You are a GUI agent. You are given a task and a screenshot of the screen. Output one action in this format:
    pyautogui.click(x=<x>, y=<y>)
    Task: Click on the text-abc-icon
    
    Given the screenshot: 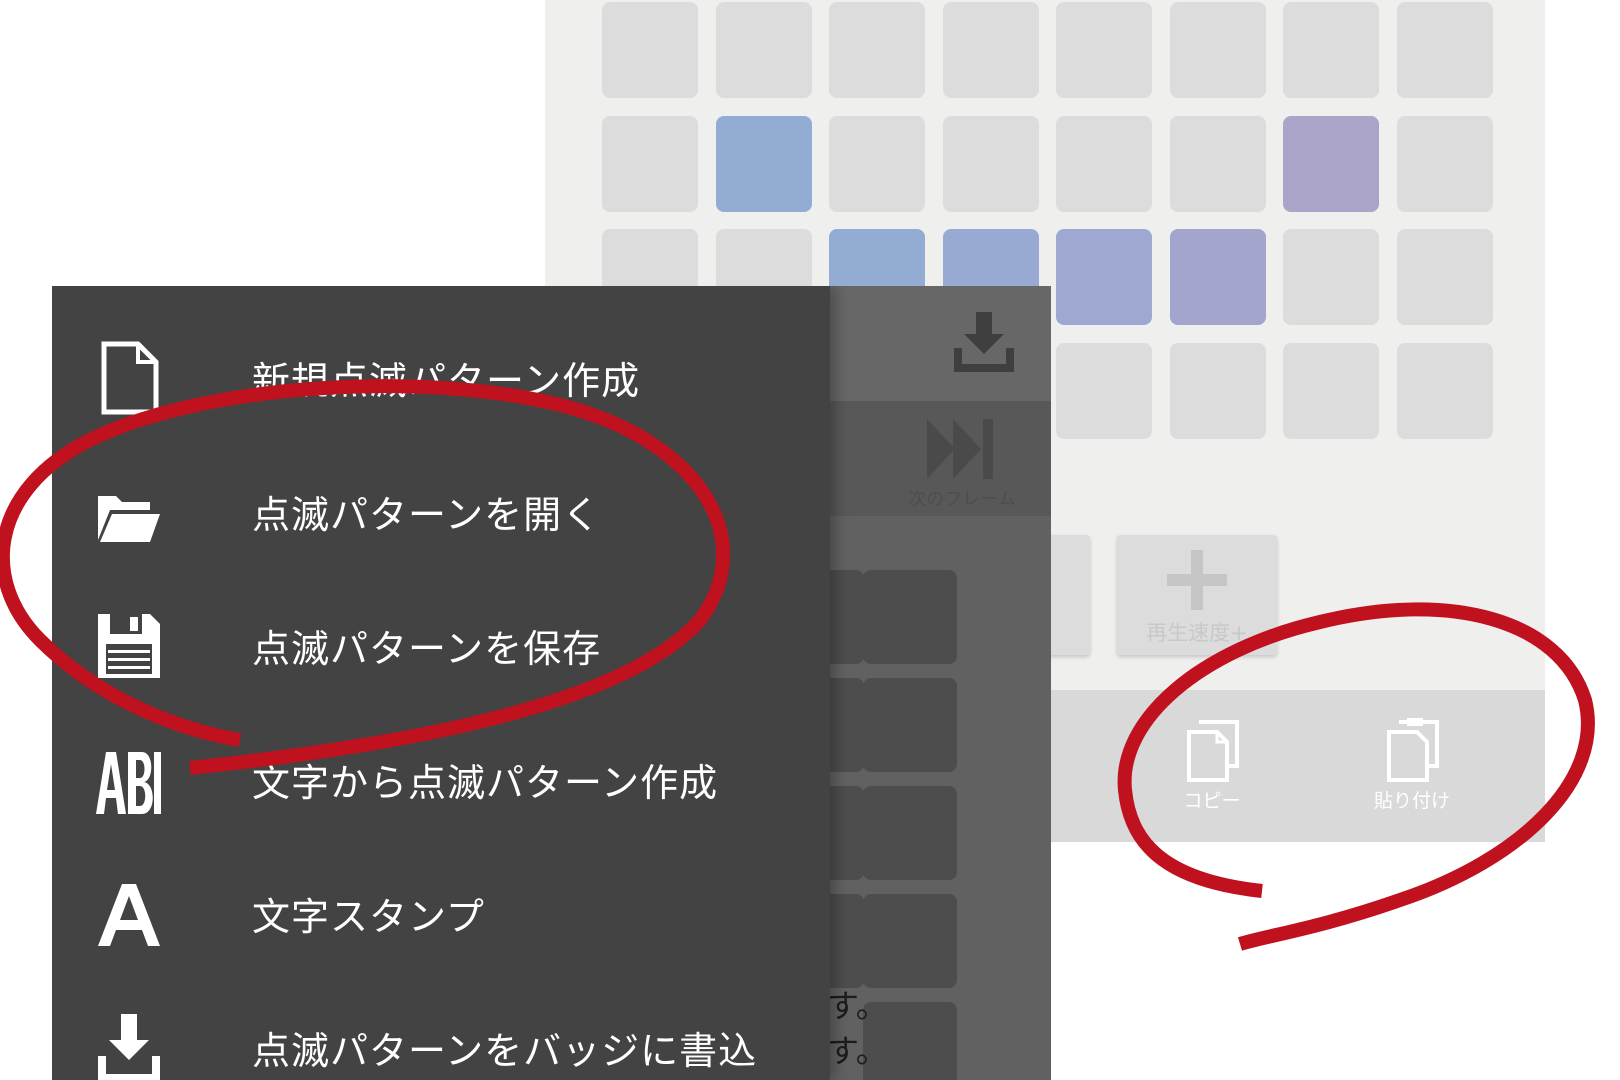 What is the action you would take?
    pyautogui.click(x=128, y=783)
    